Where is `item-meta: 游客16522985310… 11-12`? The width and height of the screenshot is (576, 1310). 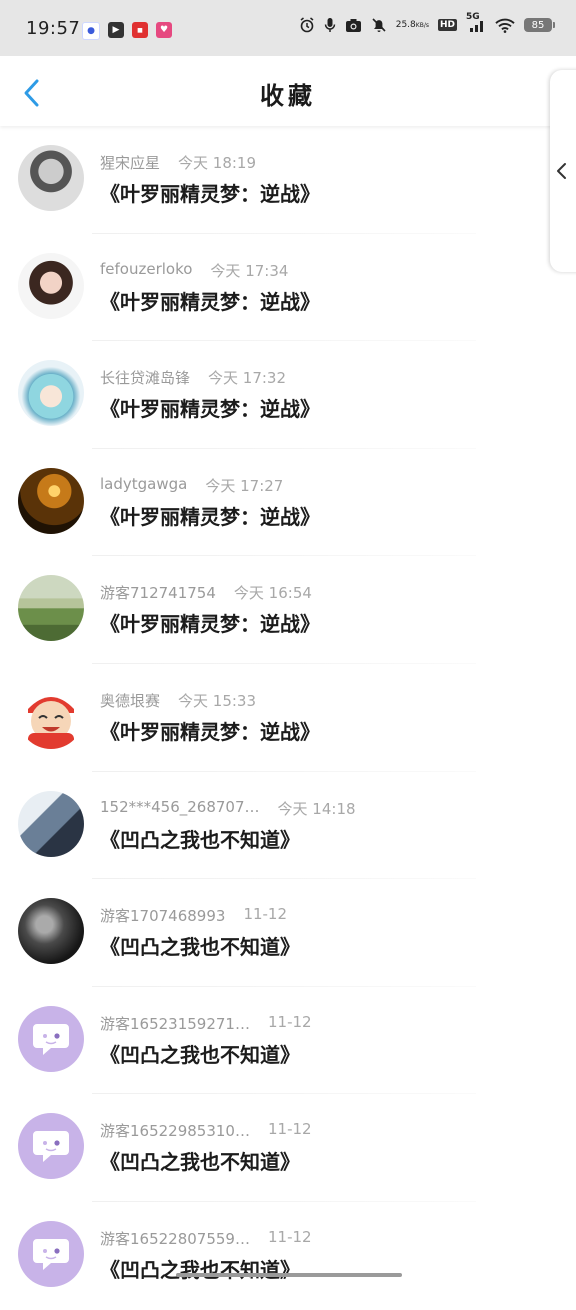 item-meta: 游客16522985310… 11-12 is located at coordinates (206, 1130).